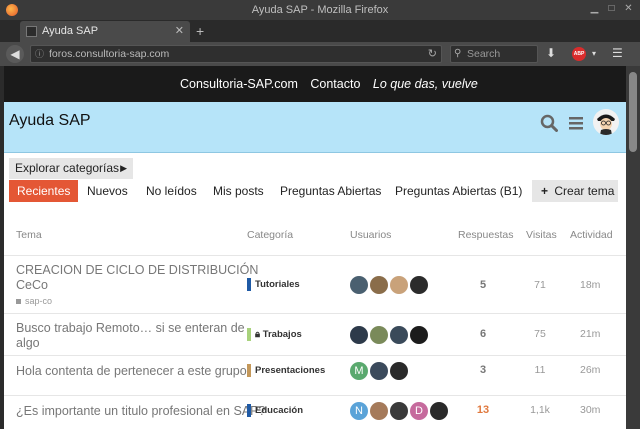  Describe the element at coordinates (575, 191) in the screenshot. I see `create-topic-button: + Crear tema` at that location.